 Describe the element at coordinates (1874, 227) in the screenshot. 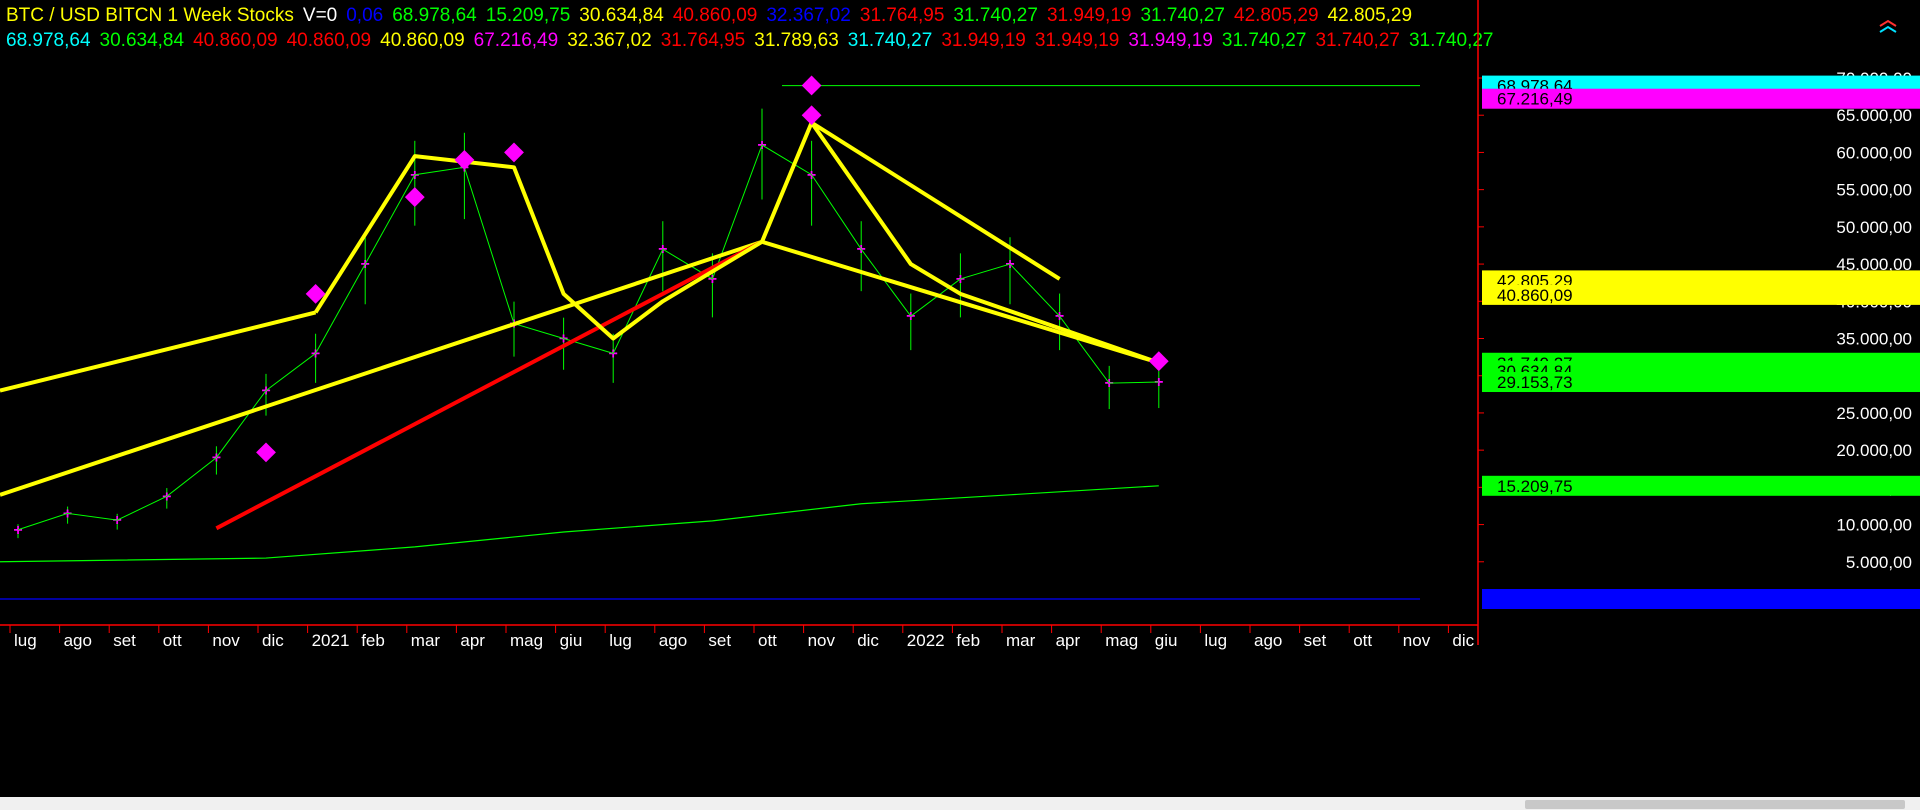

I see `y-tick-label: 50.000,00` at that location.